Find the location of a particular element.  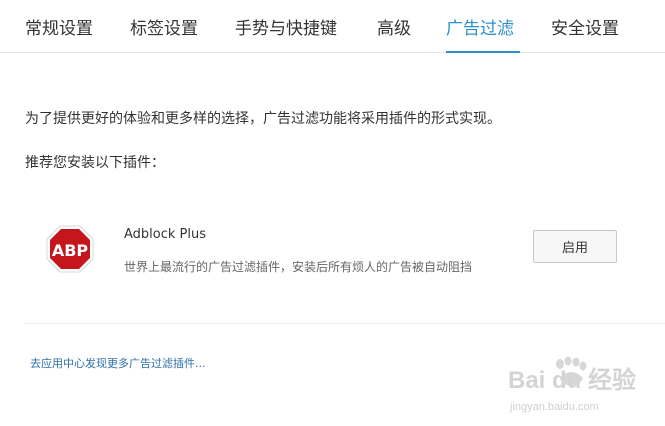

abp-logo-text: ABP is located at coordinates (70, 250).